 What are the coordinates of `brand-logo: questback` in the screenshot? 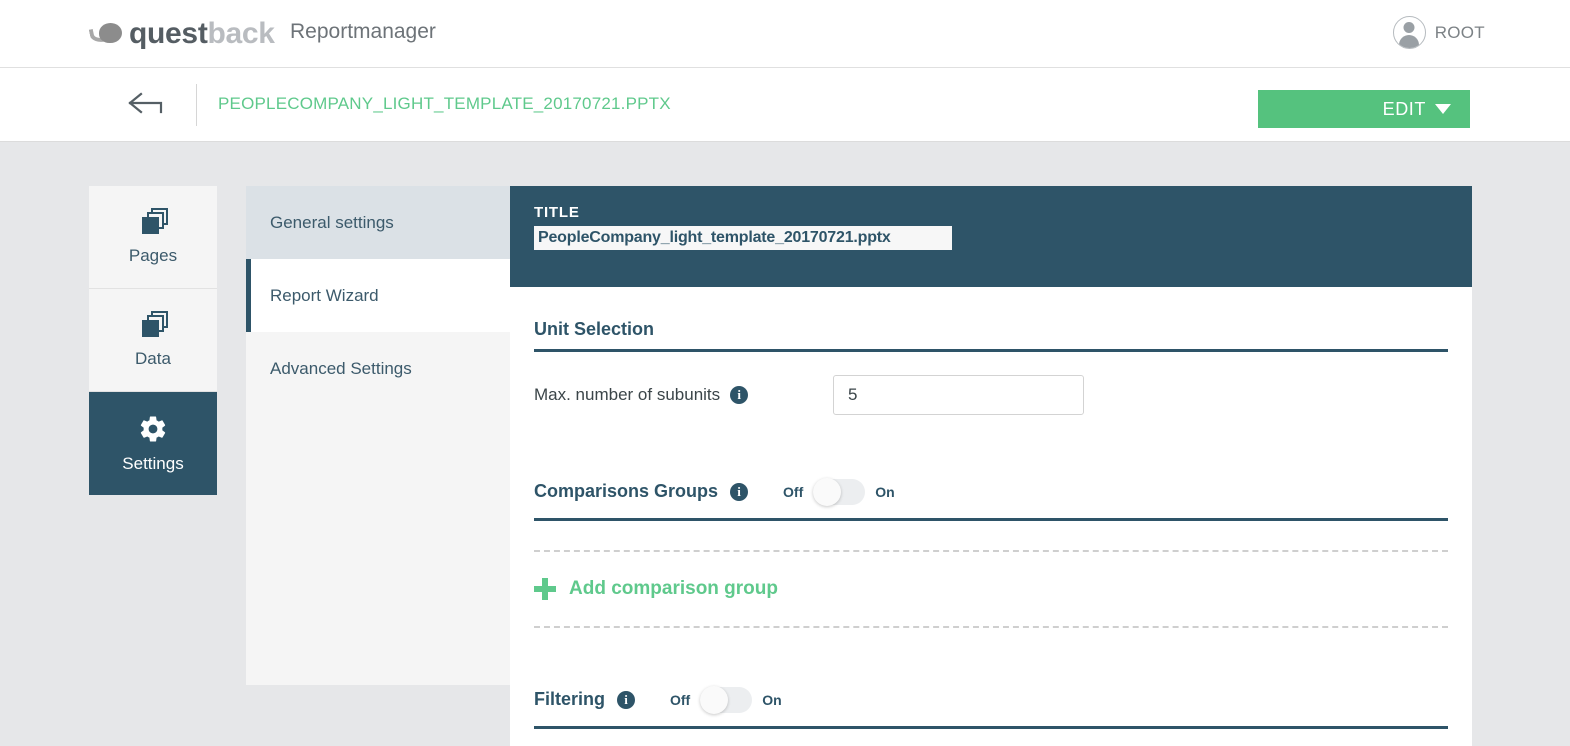 It's located at (181, 34).